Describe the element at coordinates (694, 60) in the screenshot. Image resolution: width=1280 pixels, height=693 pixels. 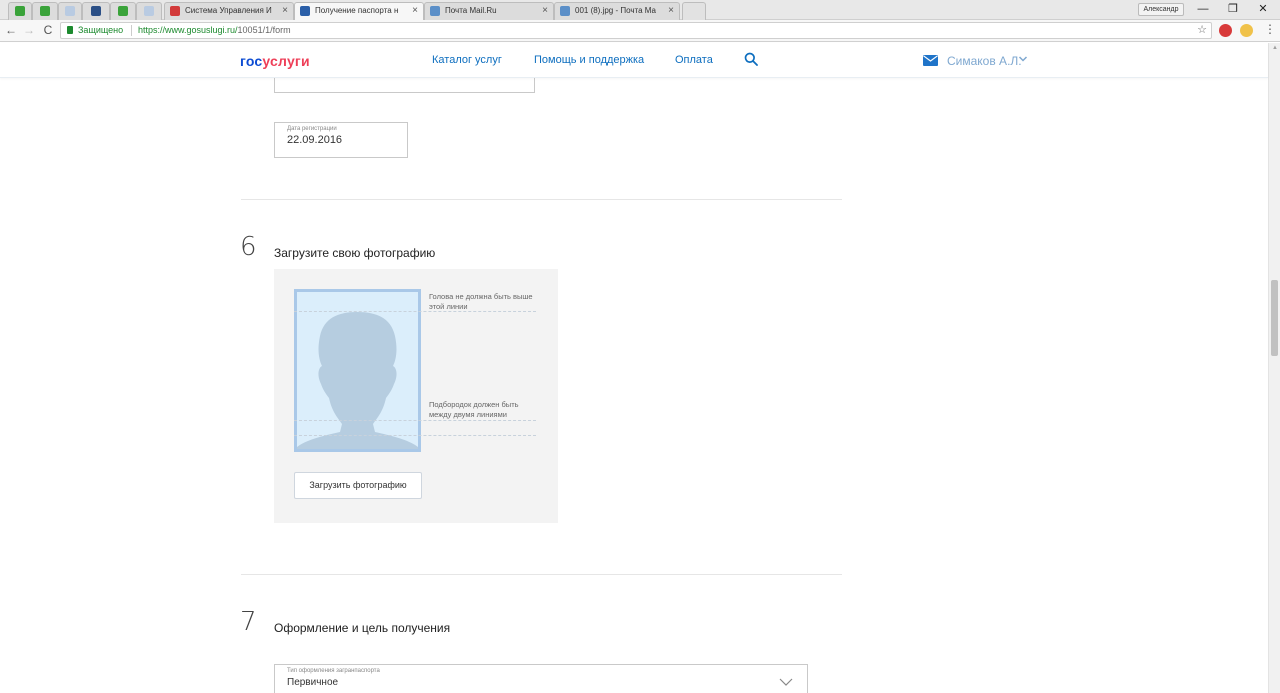
I see `nav-payment-link: Оплата` at that location.